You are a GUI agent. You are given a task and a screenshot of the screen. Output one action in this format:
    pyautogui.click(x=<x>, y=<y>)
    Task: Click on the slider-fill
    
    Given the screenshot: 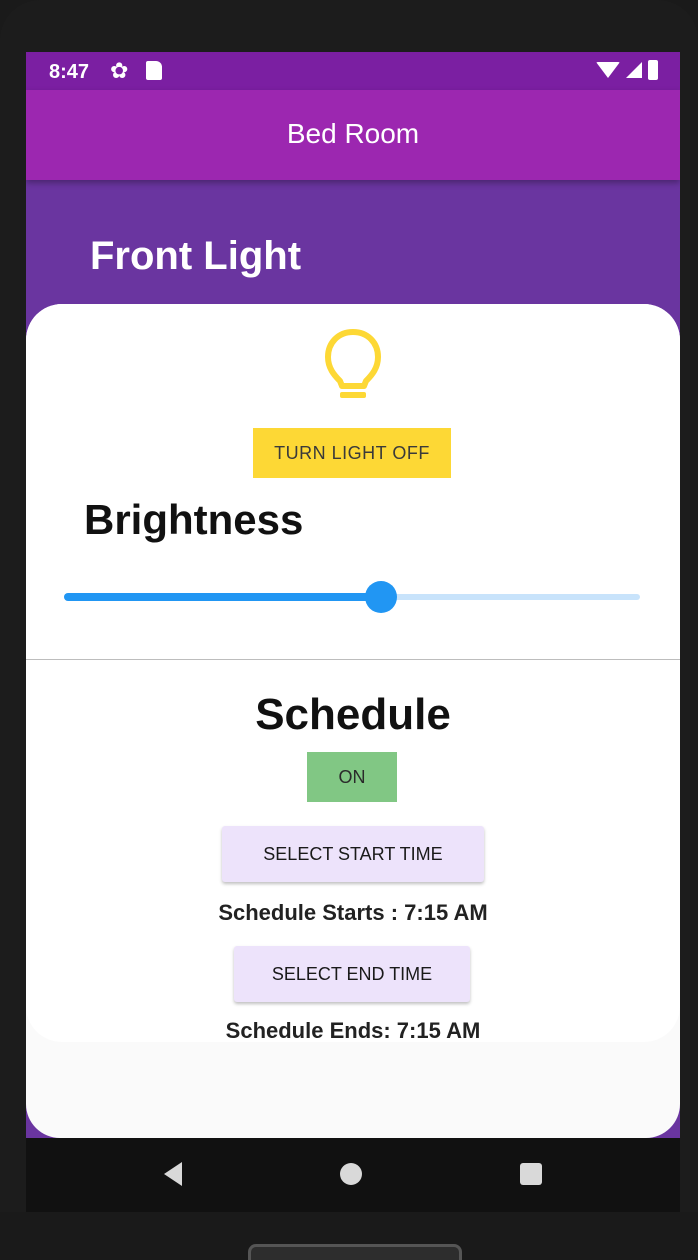 What is the action you would take?
    pyautogui.click(x=222, y=597)
    